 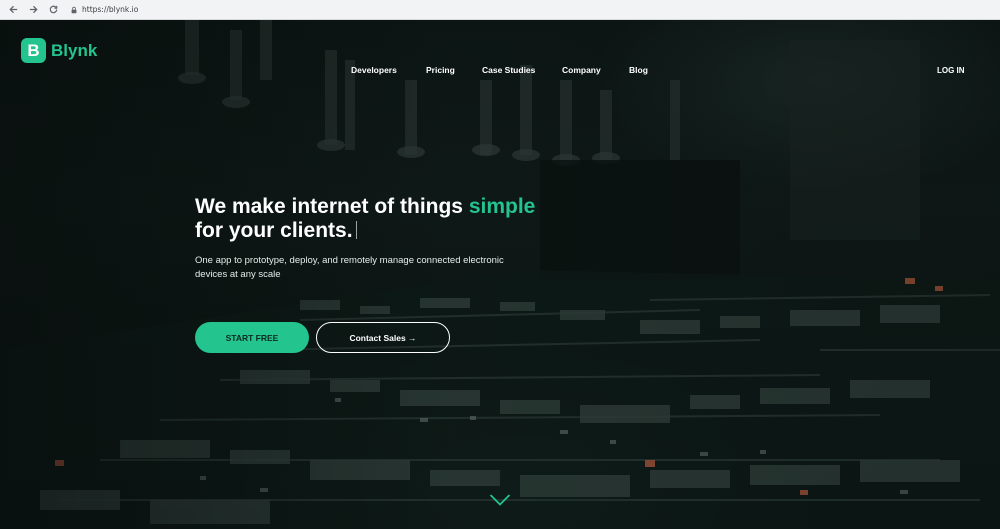 I want to click on url-text: https://blynk.io, so click(x=110, y=9).